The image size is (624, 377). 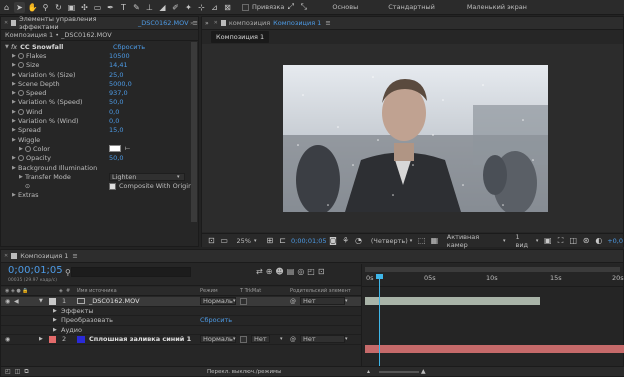 I want to click on region-of-interest-icon: ⬚, so click(x=421, y=240).